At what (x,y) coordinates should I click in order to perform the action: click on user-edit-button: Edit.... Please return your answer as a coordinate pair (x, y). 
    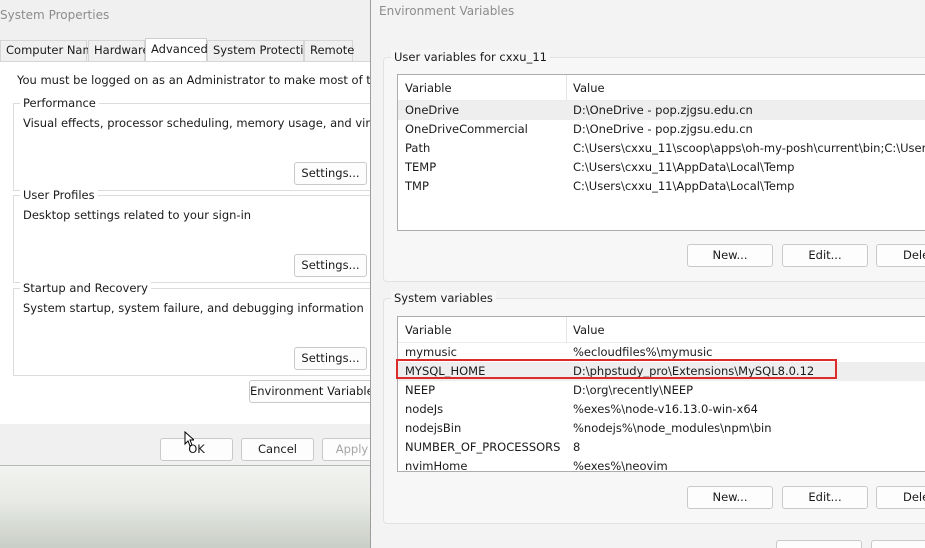
    Looking at the image, I should click on (825, 255).